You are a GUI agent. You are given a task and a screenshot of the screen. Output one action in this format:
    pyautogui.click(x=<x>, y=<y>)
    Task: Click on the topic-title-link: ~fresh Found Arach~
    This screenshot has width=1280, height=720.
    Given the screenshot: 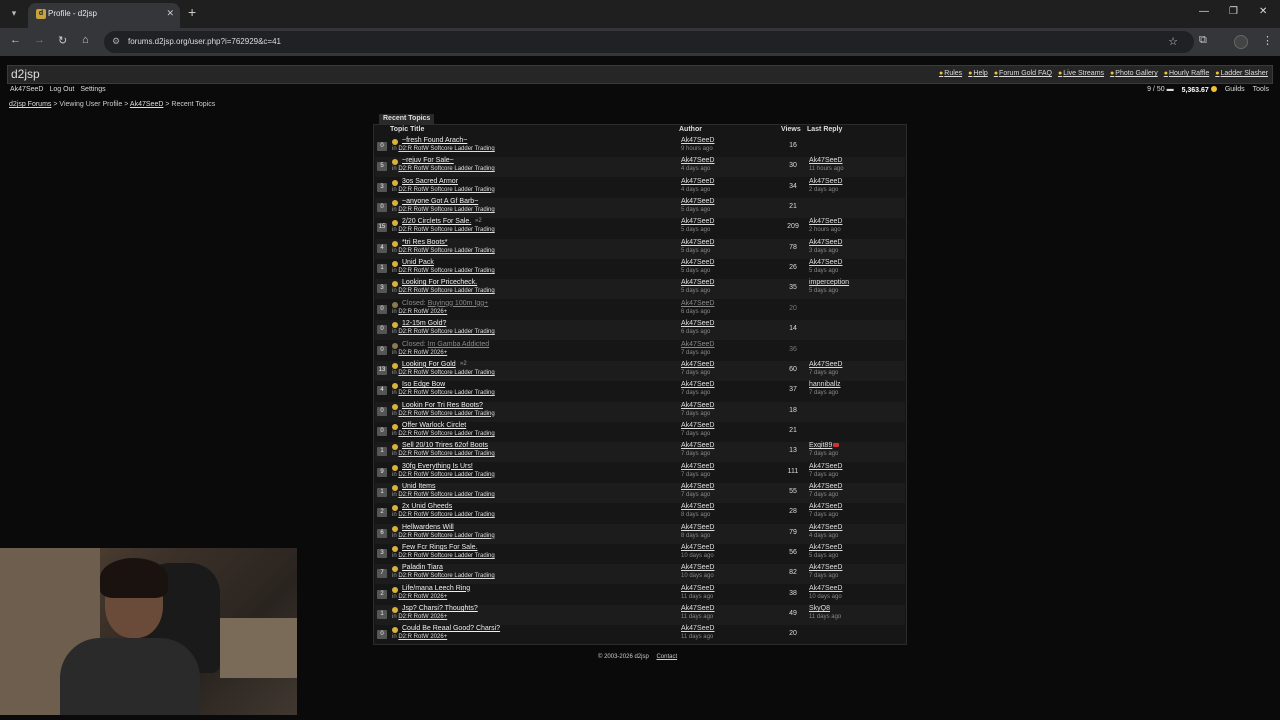 What is the action you would take?
    pyautogui.click(x=434, y=140)
    